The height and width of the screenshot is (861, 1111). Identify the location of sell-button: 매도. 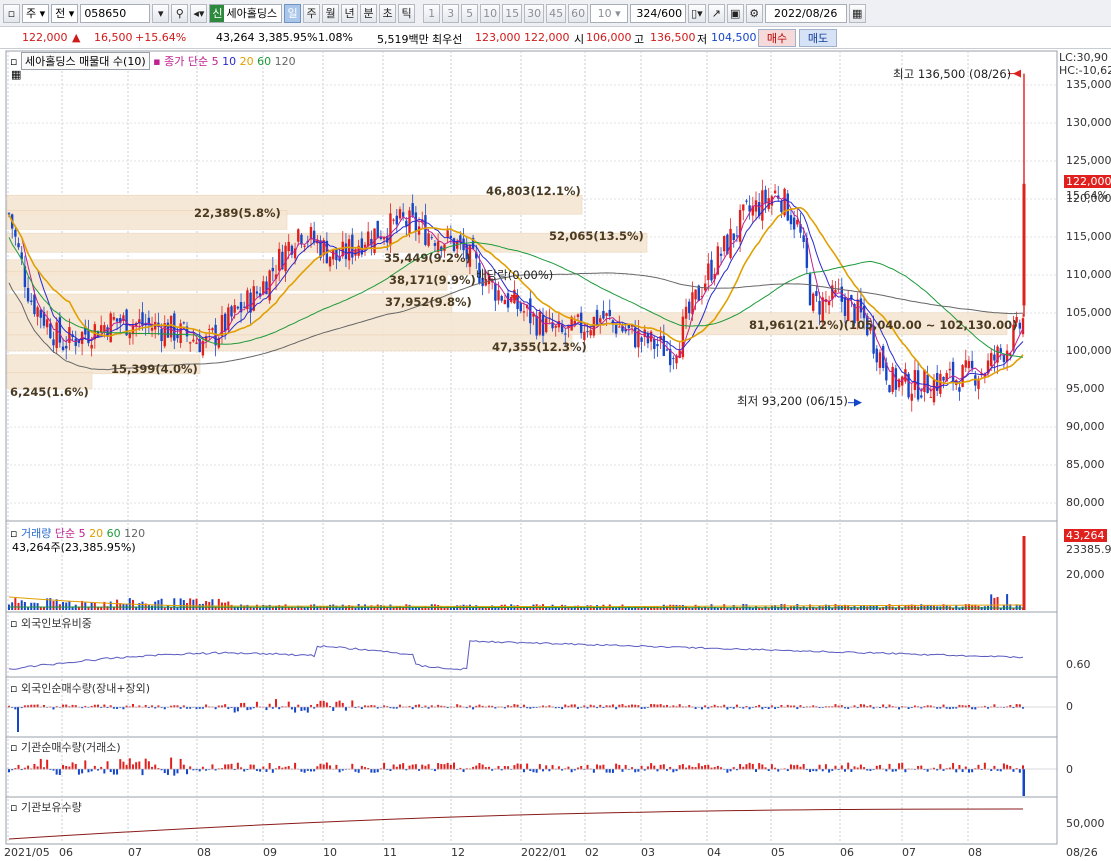
(818, 38).